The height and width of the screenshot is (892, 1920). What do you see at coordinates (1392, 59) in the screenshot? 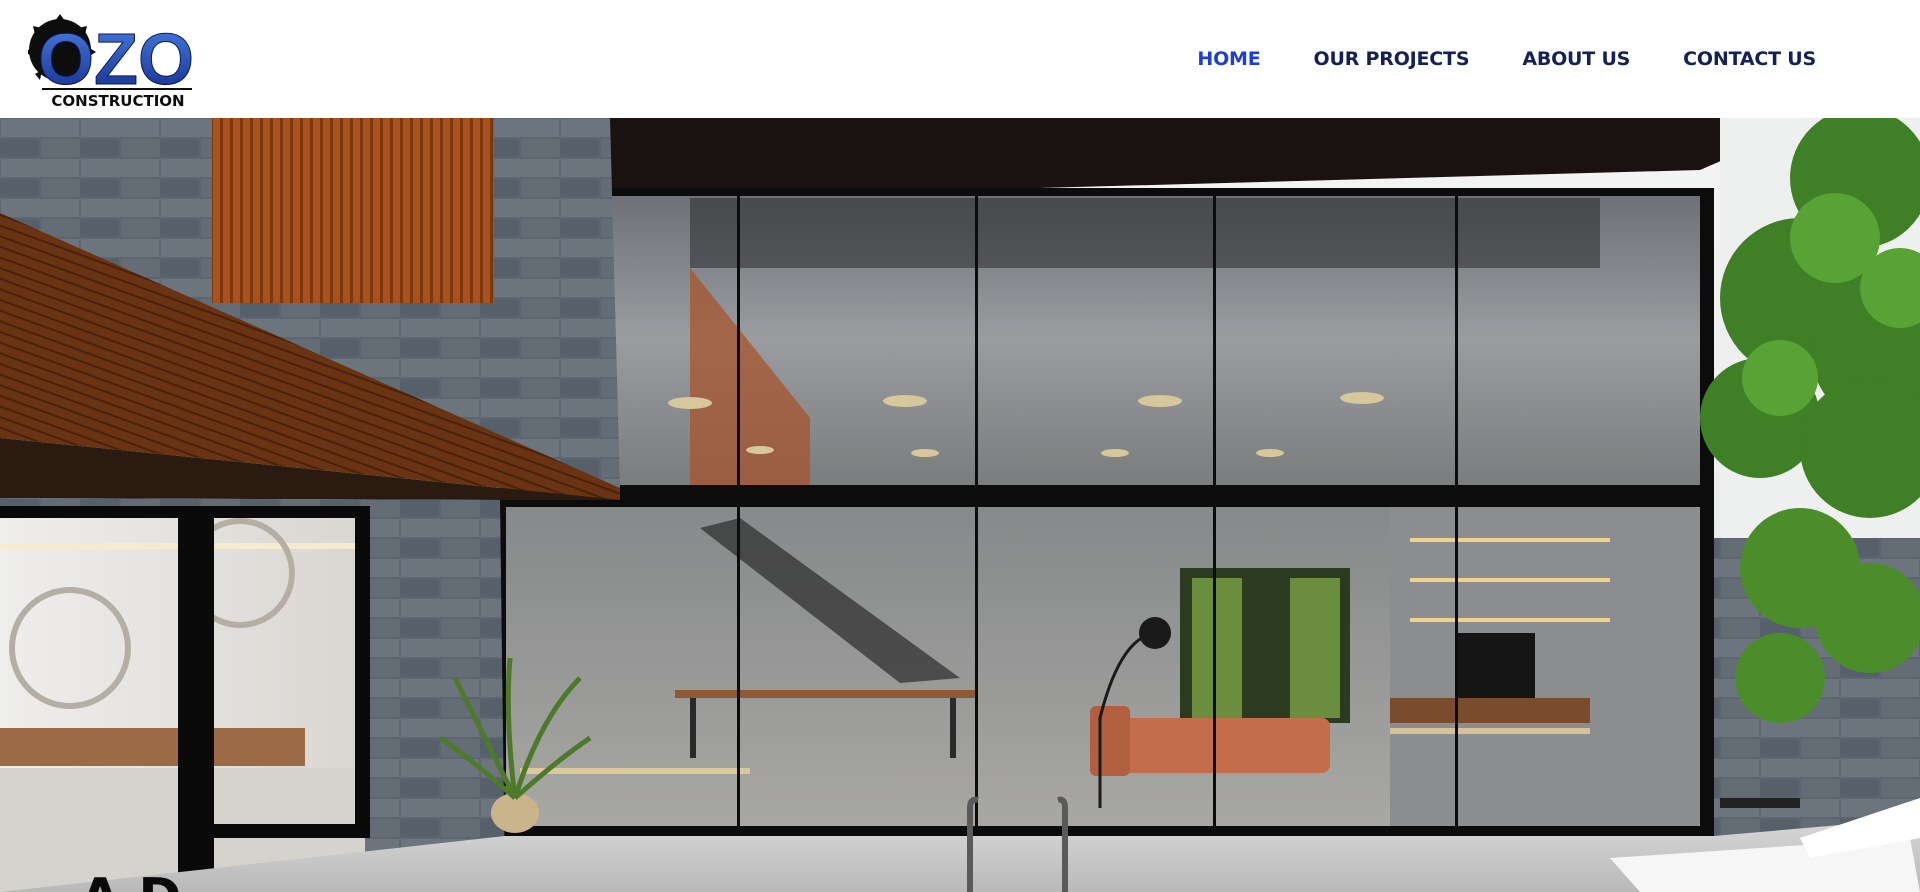
I see `nav-our-projects: OUR PROJECTS` at bounding box center [1392, 59].